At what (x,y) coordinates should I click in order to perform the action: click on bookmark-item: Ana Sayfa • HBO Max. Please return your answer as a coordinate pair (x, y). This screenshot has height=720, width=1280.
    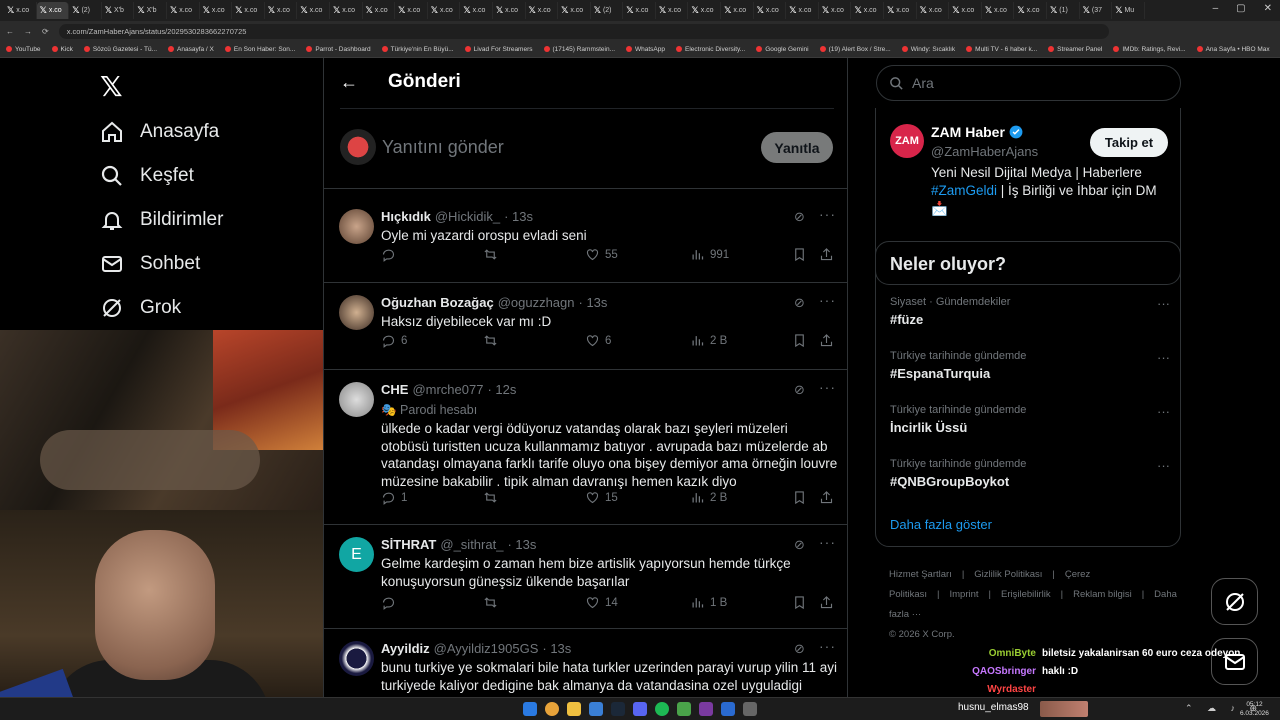
    Looking at the image, I should click on (1233, 49).